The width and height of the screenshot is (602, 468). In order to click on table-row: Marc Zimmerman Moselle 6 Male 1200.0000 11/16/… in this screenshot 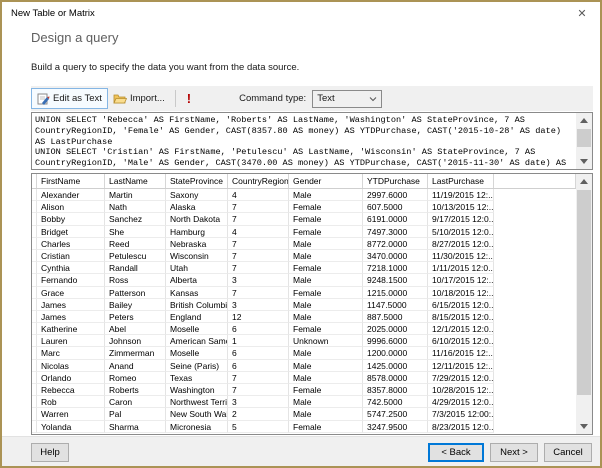, I will do `click(304, 353)`.